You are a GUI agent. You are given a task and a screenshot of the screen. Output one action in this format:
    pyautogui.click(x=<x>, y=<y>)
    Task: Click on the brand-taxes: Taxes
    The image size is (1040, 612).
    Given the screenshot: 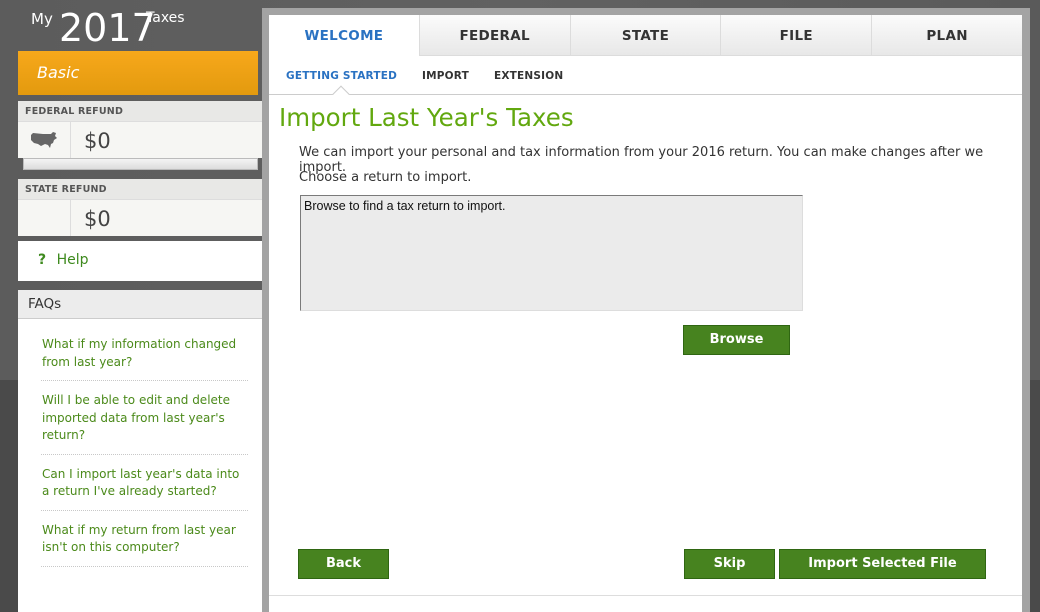 What is the action you would take?
    pyautogui.click(x=165, y=18)
    